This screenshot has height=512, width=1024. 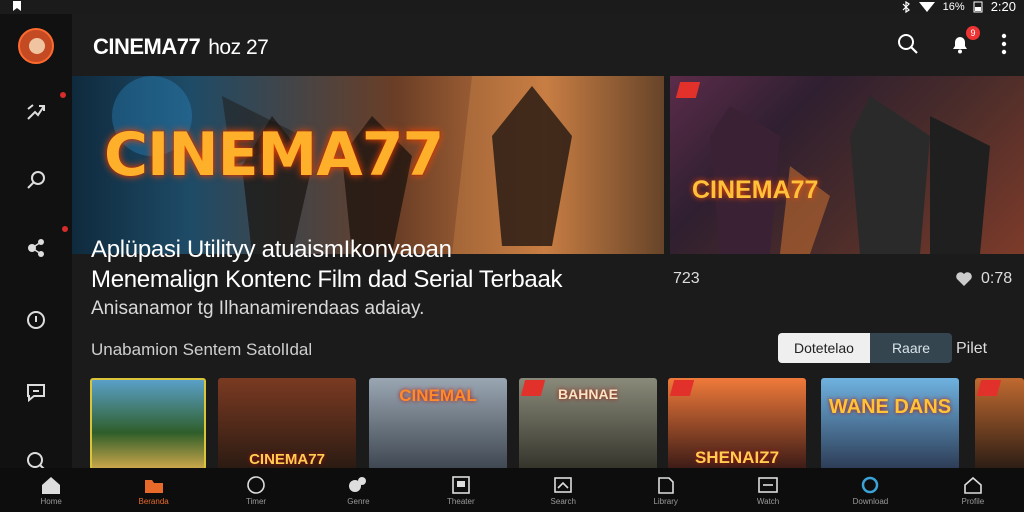 I want to click on watch-icon, so click(x=768, y=485).